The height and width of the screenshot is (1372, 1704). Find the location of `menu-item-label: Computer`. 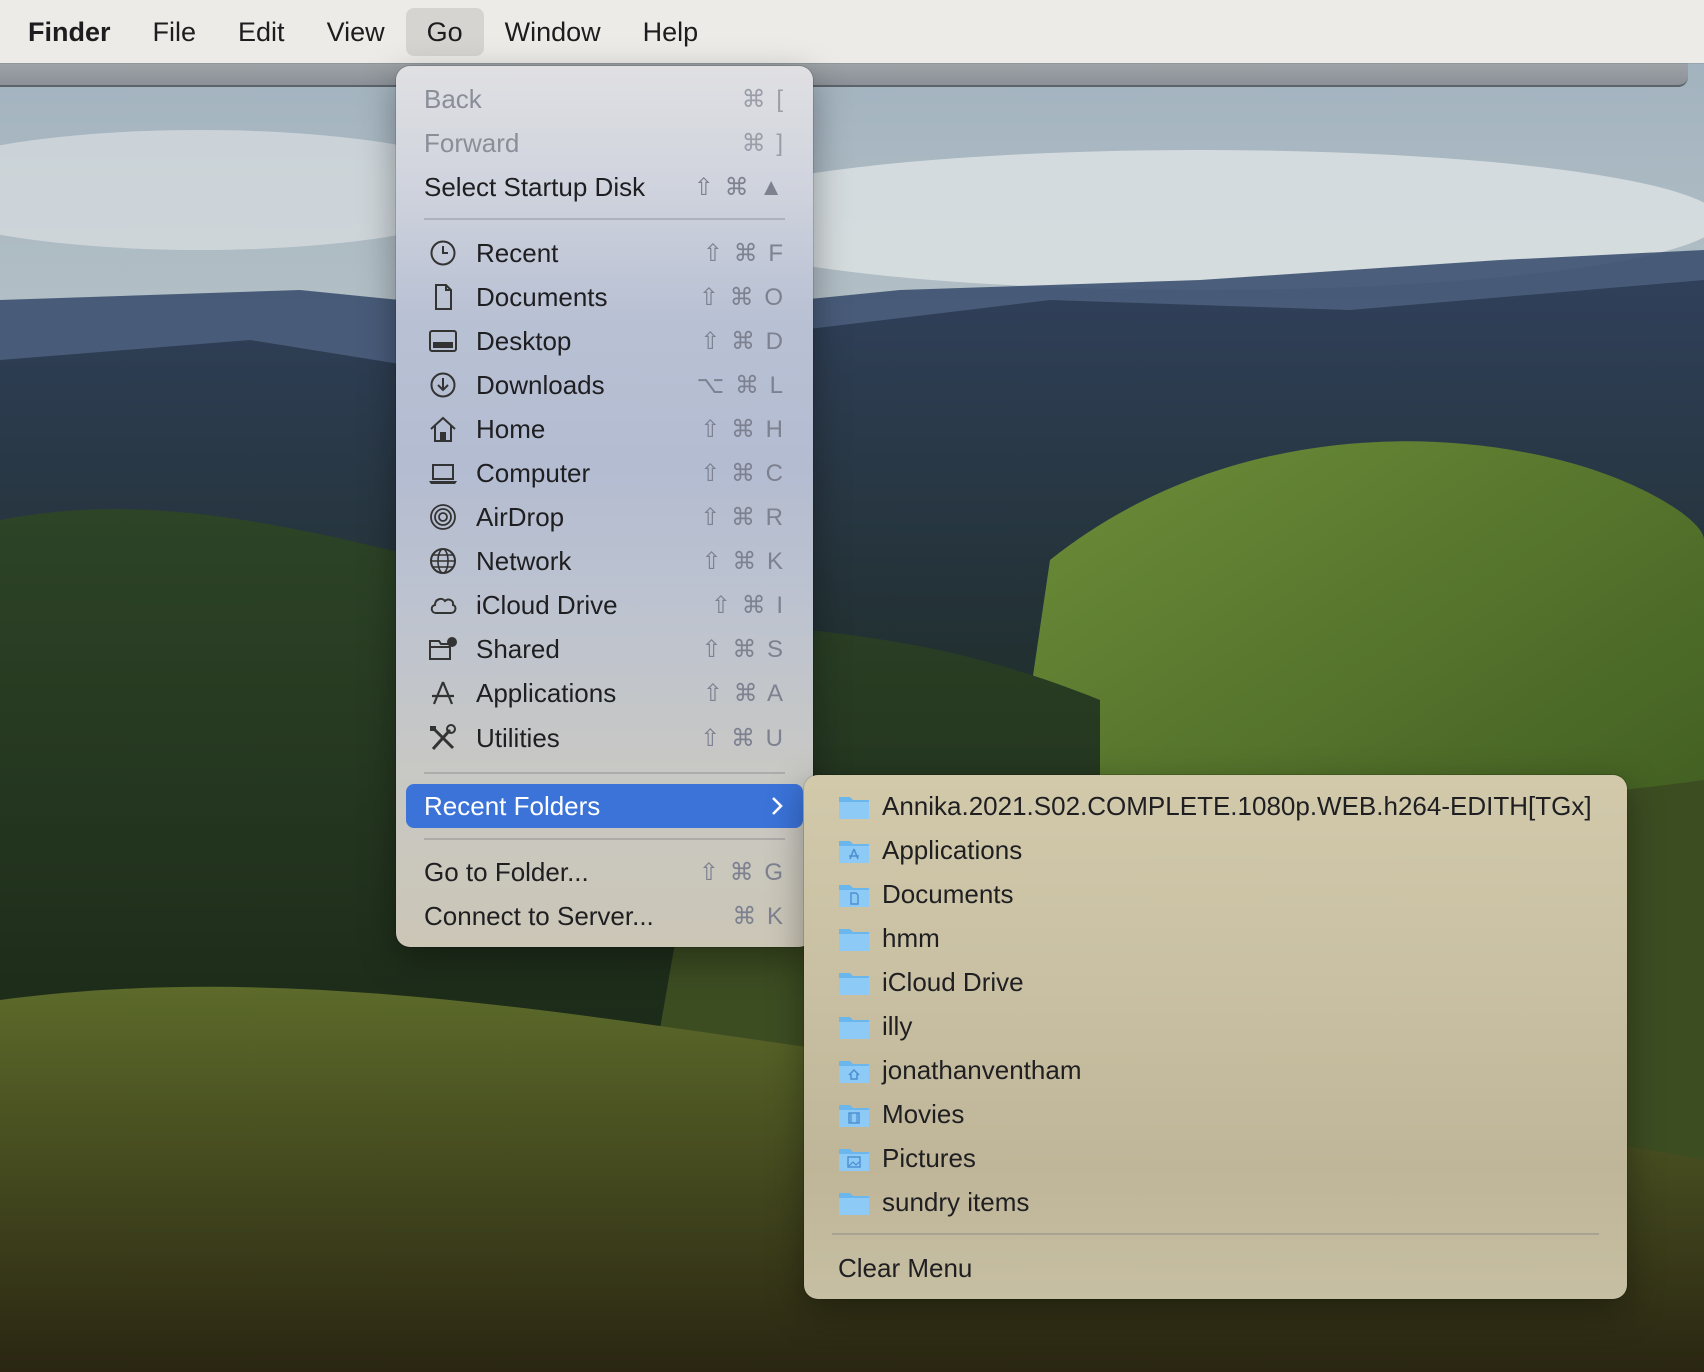

menu-item-label: Computer is located at coordinates (533, 472).